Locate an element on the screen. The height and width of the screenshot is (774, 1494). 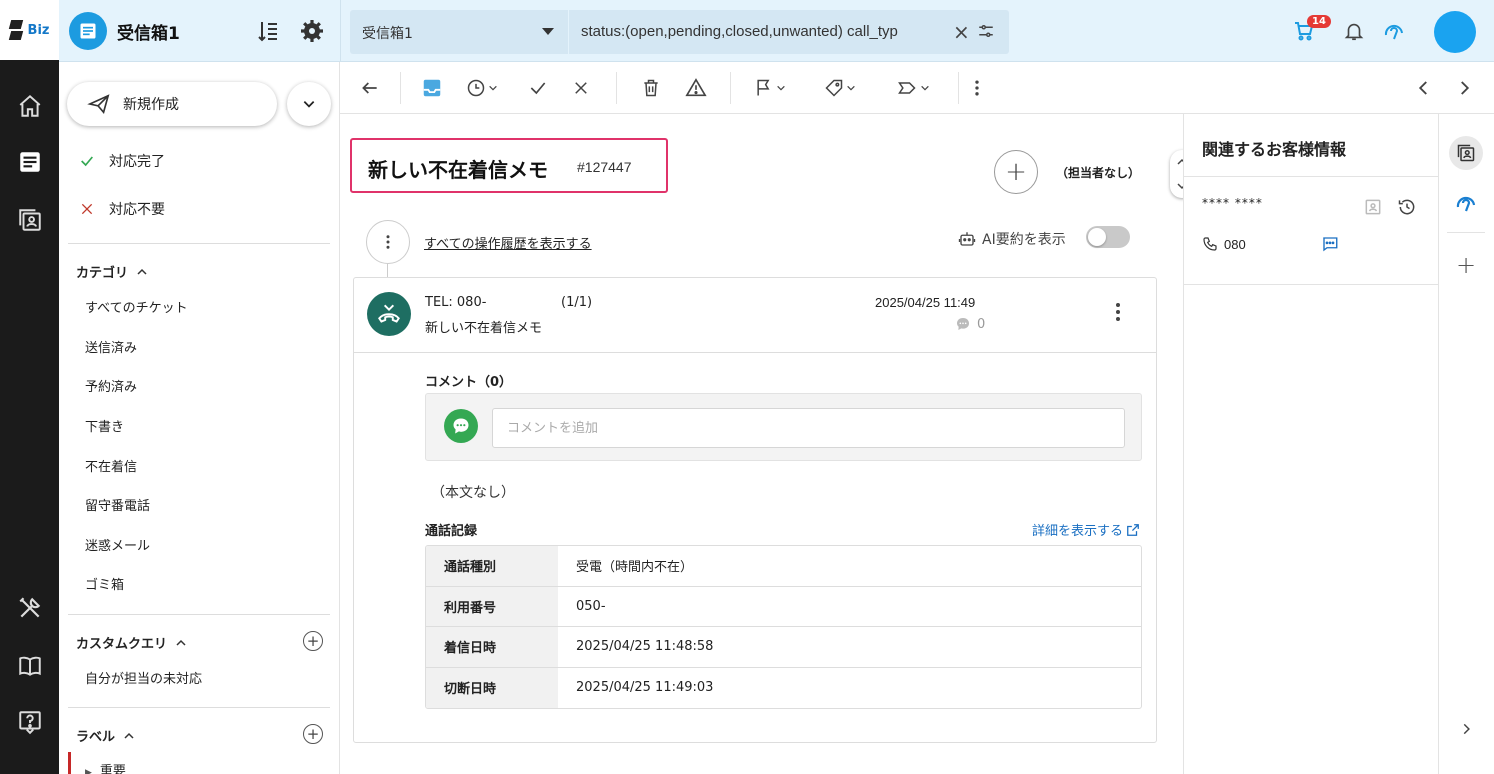
sidebar-item-voicemail: 留守番電話 is located at coordinates (117, 504).